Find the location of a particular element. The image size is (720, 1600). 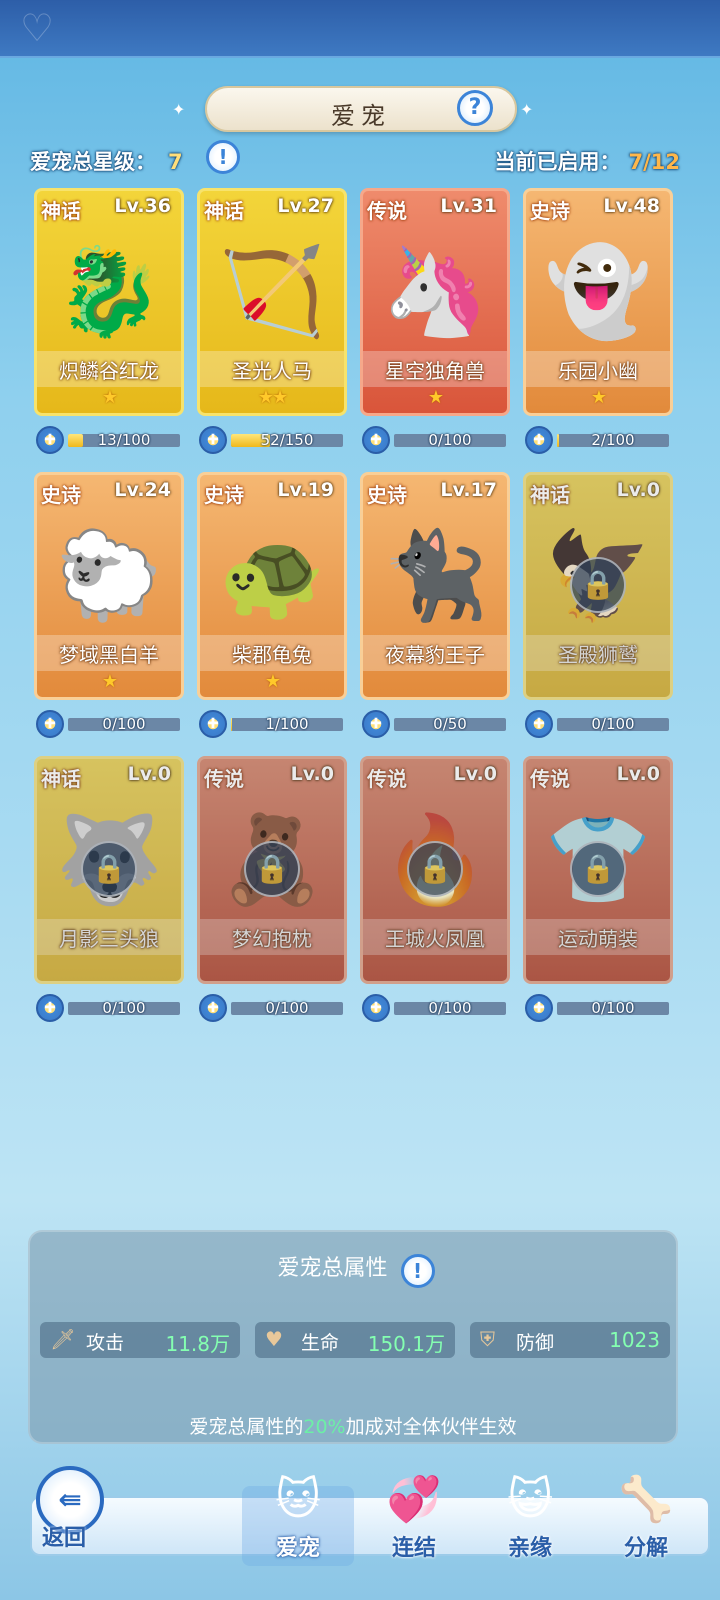

attribute-title-row: 爱宠总属性 ! is located at coordinates (353, 1269).